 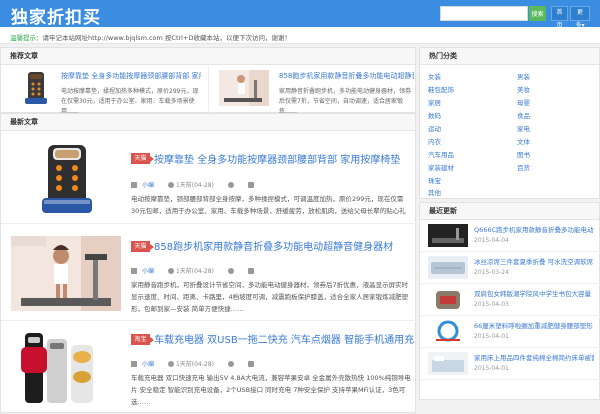 What do you see at coordinates (434, 128) in the screenshot?
I see `category-link: 运动` at bounding box center [434, 128].